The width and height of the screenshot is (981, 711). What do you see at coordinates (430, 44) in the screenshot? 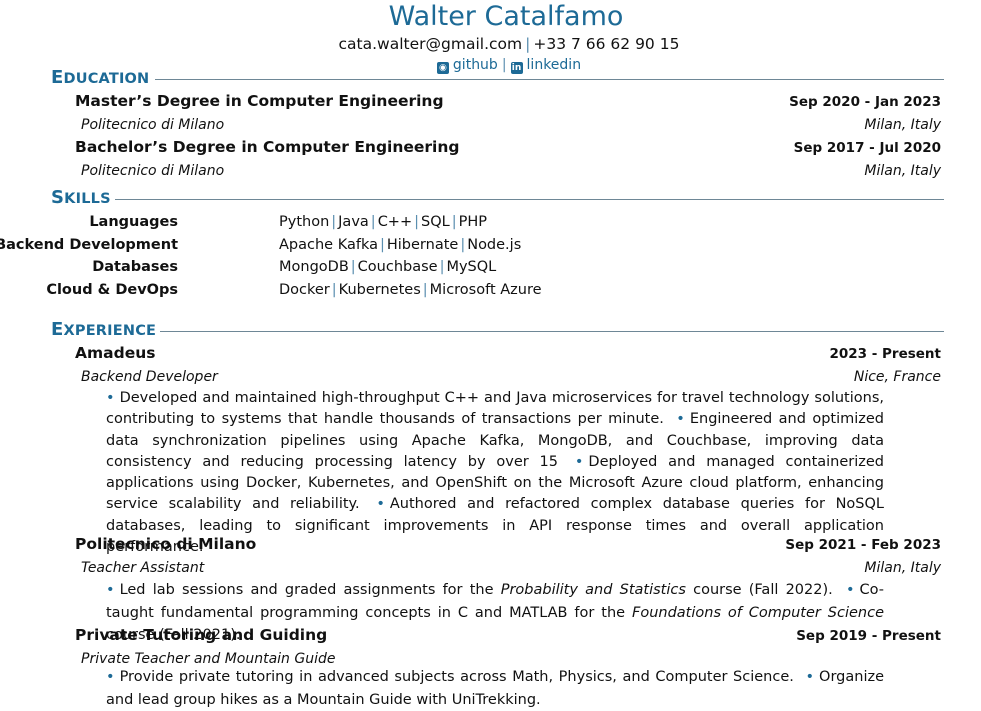
I see `email-text: cata.walter@gmail.com` at bounding box center [430, 44].